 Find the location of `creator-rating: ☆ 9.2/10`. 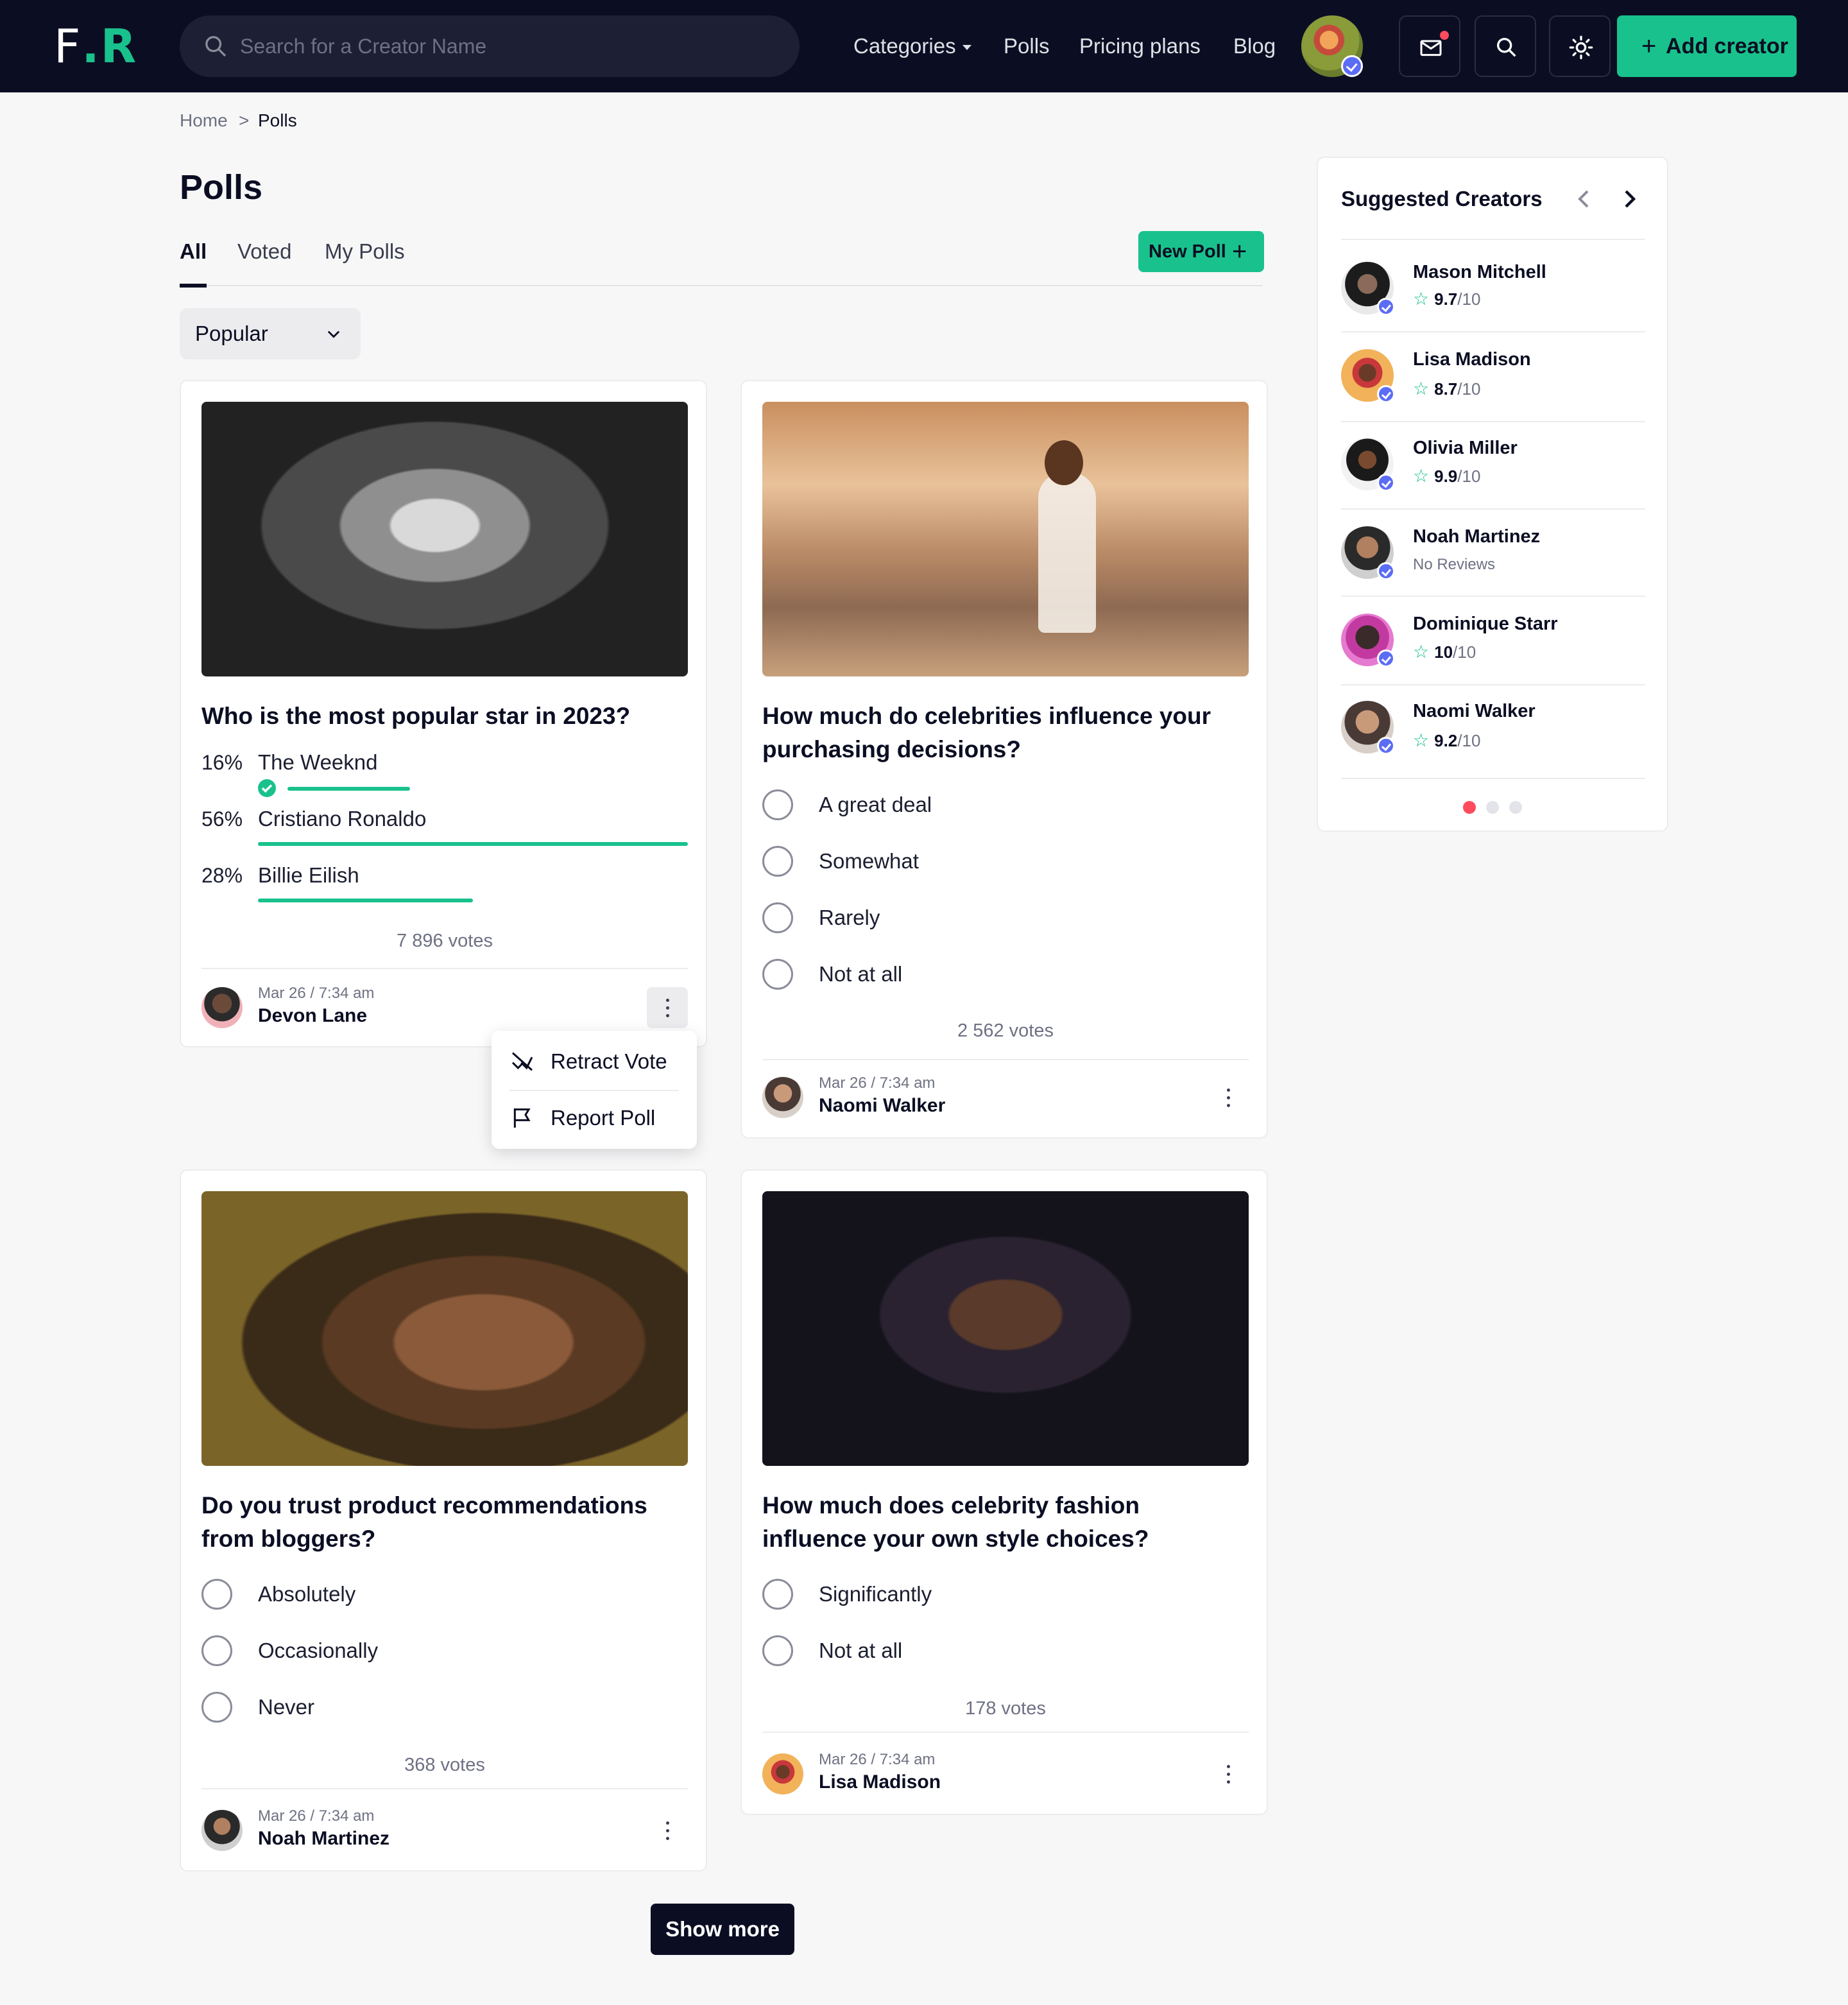

creator-rating: ☆ 9.2/10 is located at coordinates (1447, 740).